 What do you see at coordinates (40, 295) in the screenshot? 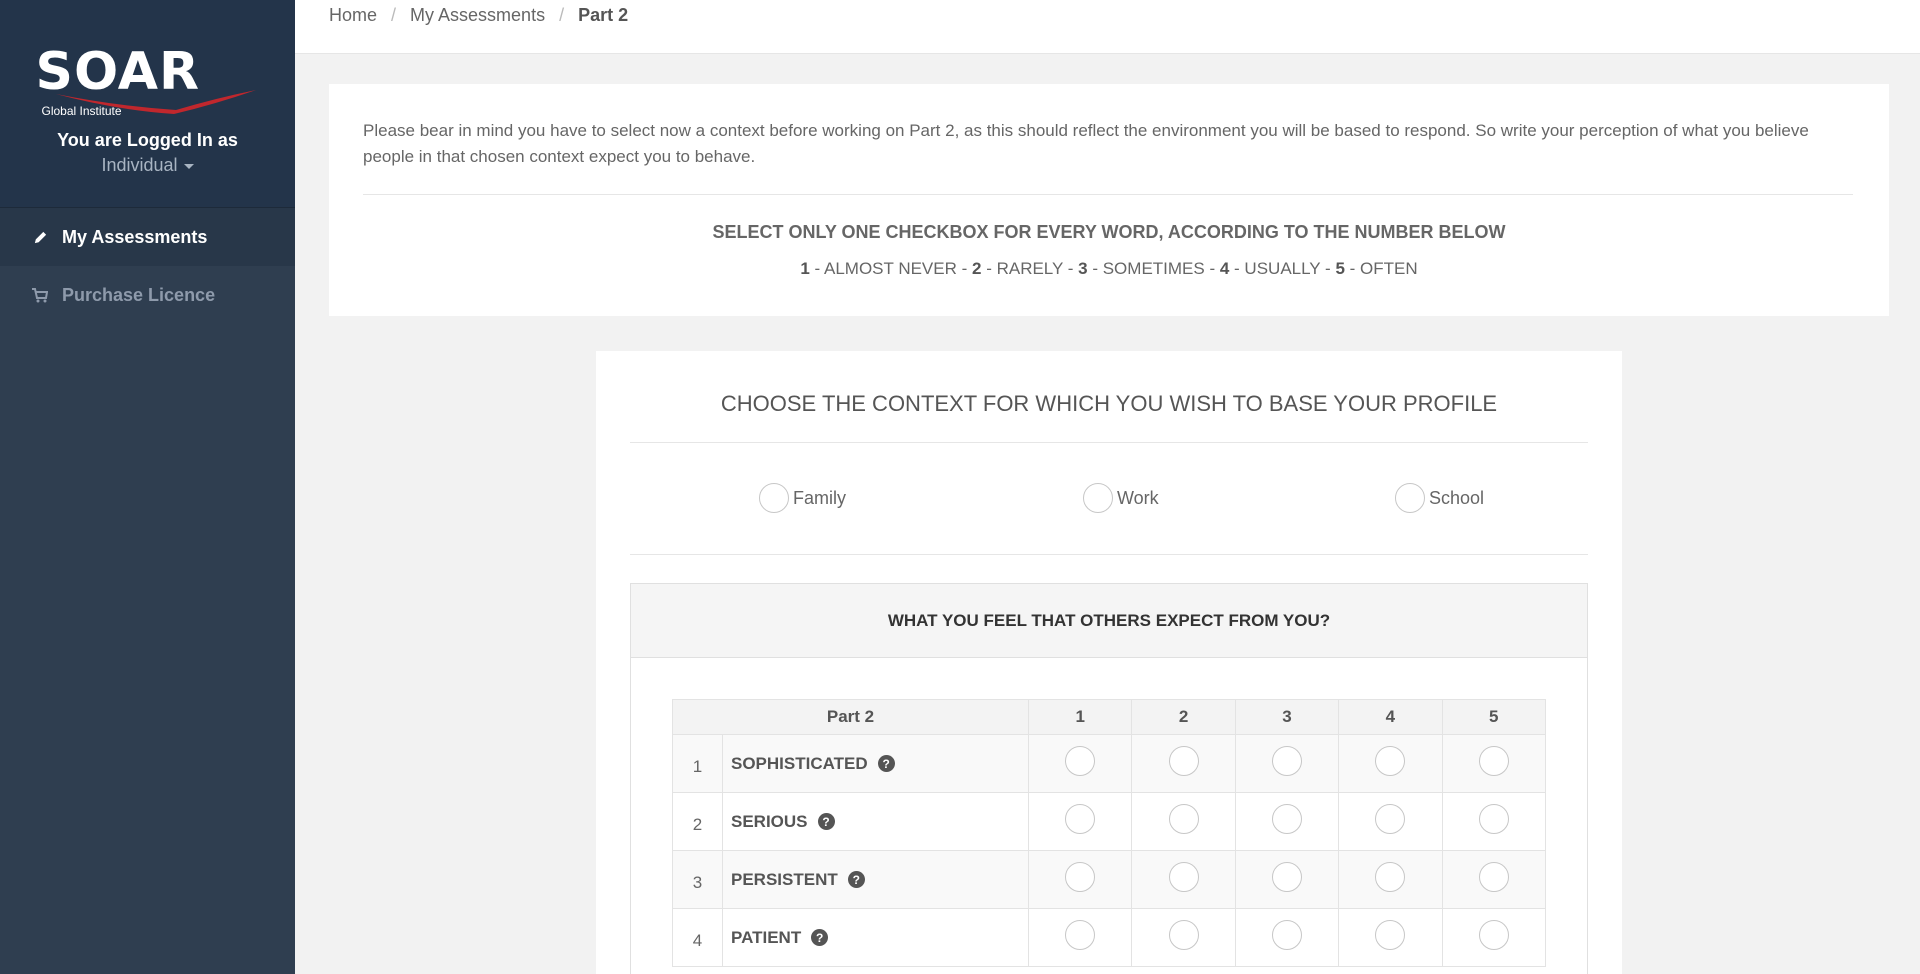
I see `cart-icon` at bounding box center [40, 295].